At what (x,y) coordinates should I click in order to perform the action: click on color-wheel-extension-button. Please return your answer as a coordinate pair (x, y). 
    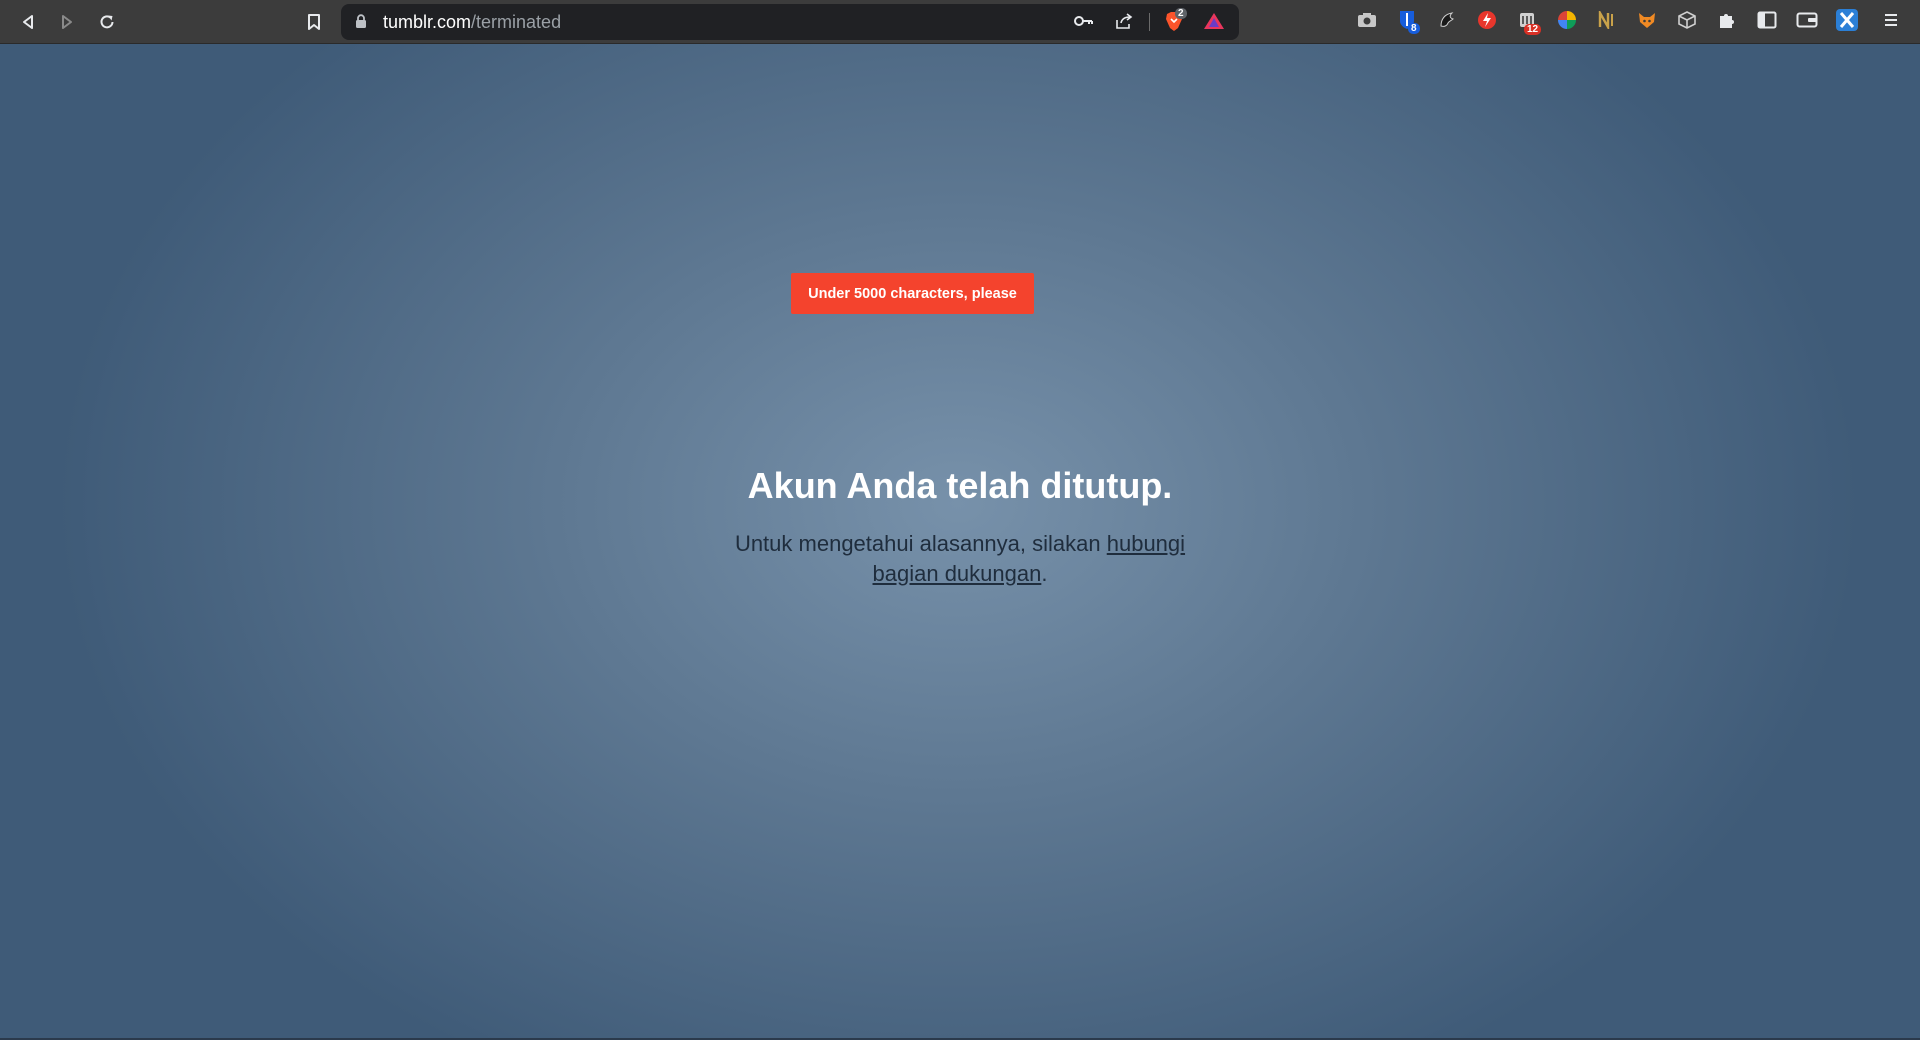
    Looking at the image, I should click on (1567, 22).